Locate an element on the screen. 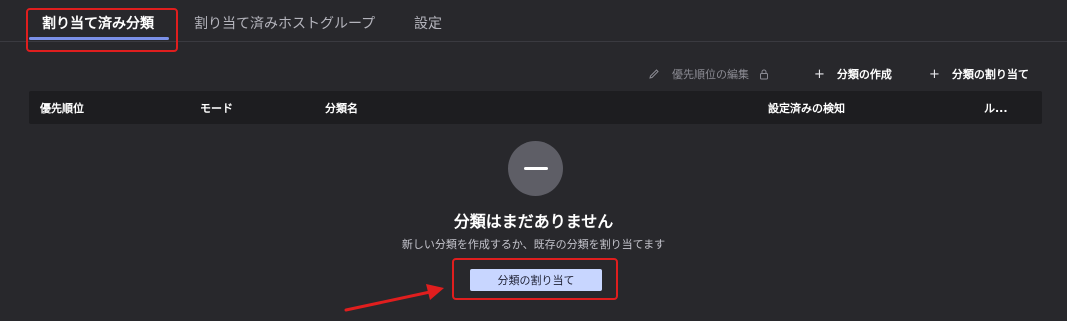 The width and height of the screenshot is (1067, 321). annotation-highlight-button is located at coordinates (535, 279).